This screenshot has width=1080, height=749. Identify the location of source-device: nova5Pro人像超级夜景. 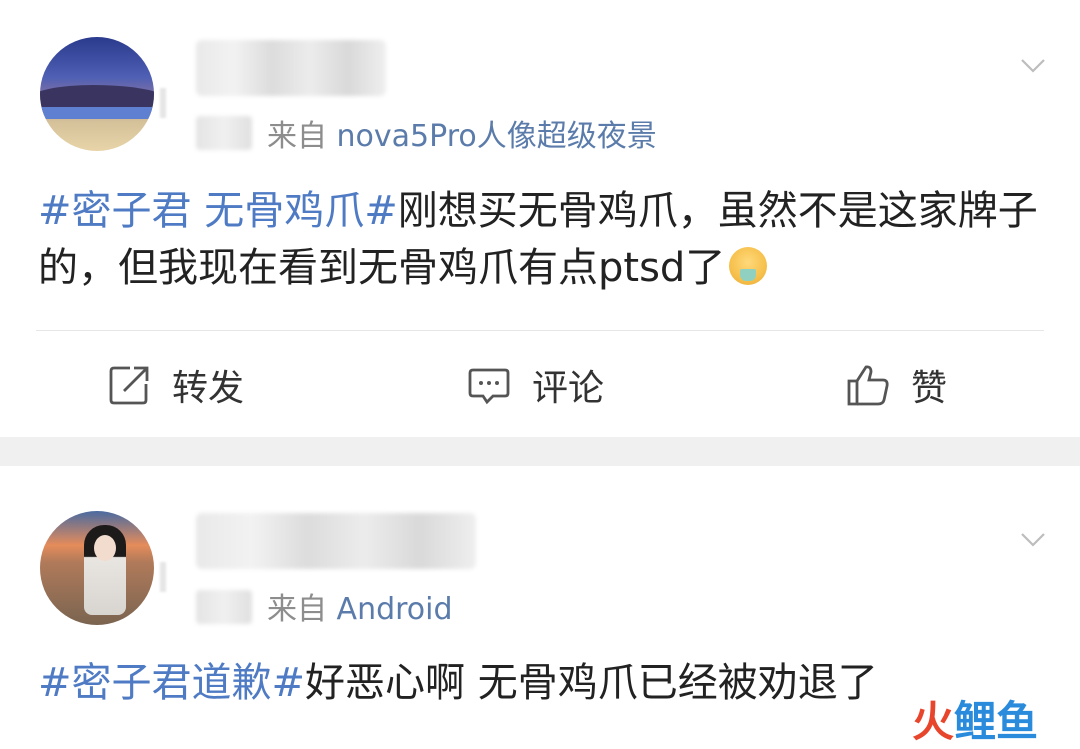
(497, 136).